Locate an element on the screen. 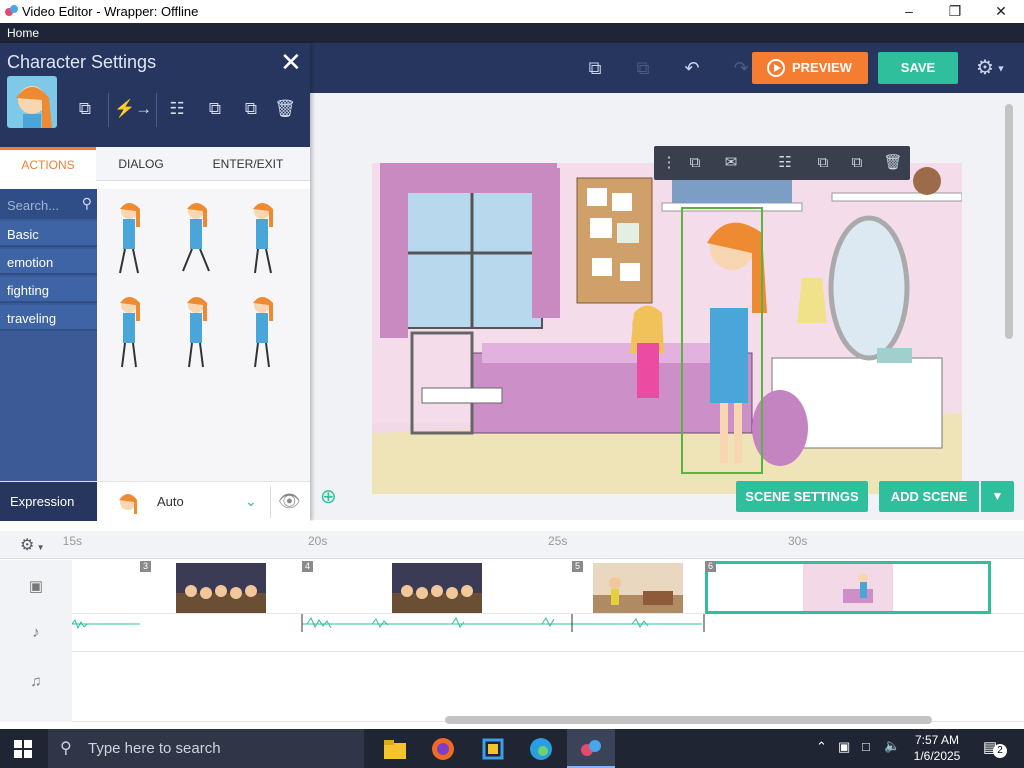 This screenshot has height=768, width=1024. notification-icon: ▤ 2 is located at coordinates (996, 749).